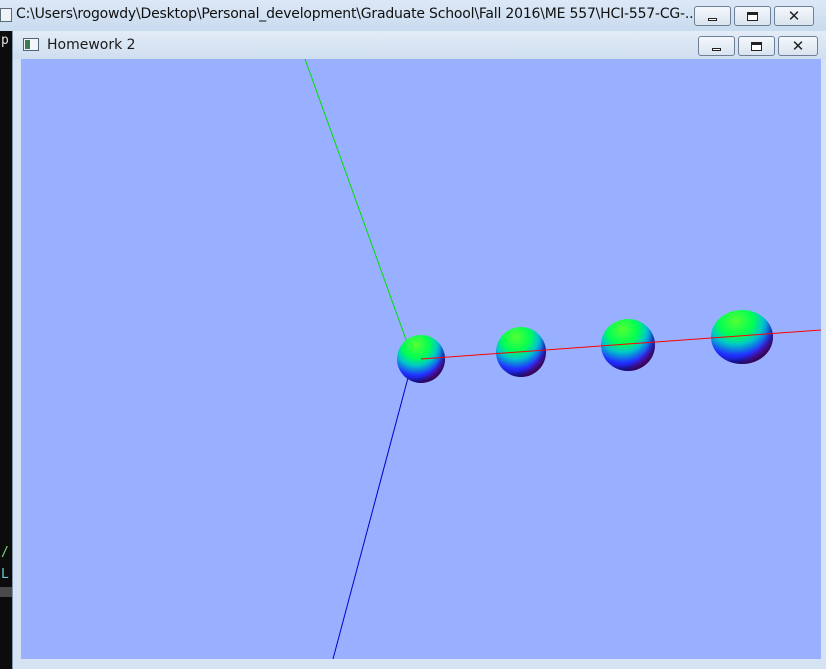  I want to click on console-scroll-segment, so click(6, 592).